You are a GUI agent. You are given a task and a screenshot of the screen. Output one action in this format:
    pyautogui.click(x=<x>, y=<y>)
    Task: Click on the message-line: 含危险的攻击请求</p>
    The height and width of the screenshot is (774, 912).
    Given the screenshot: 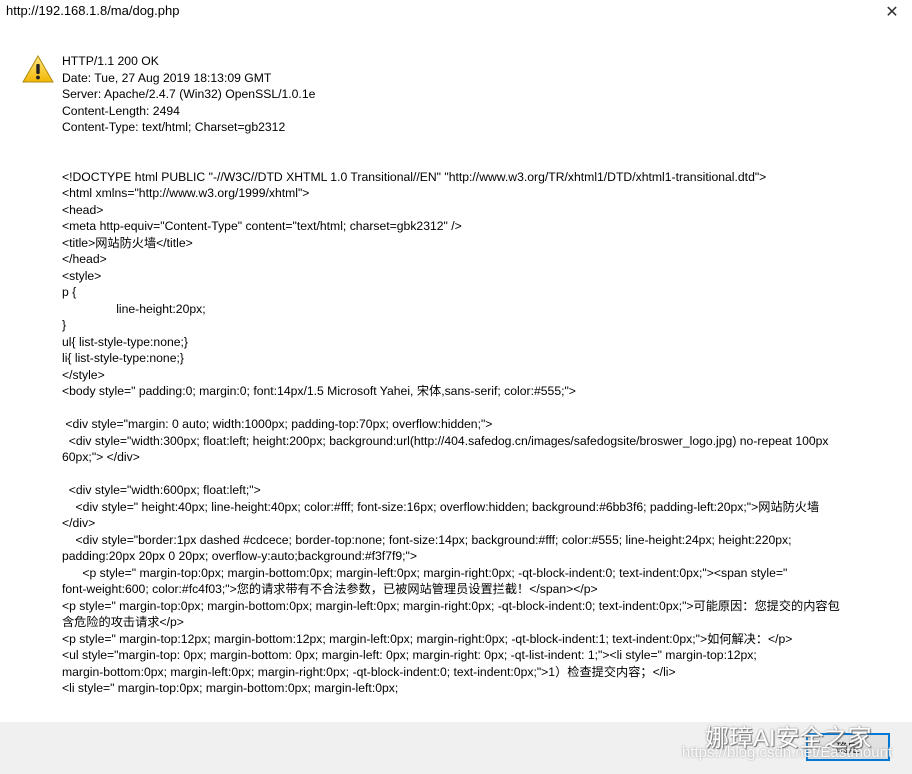 What is the action you would take?
    pyautogui.click(x=123, y=622)
    